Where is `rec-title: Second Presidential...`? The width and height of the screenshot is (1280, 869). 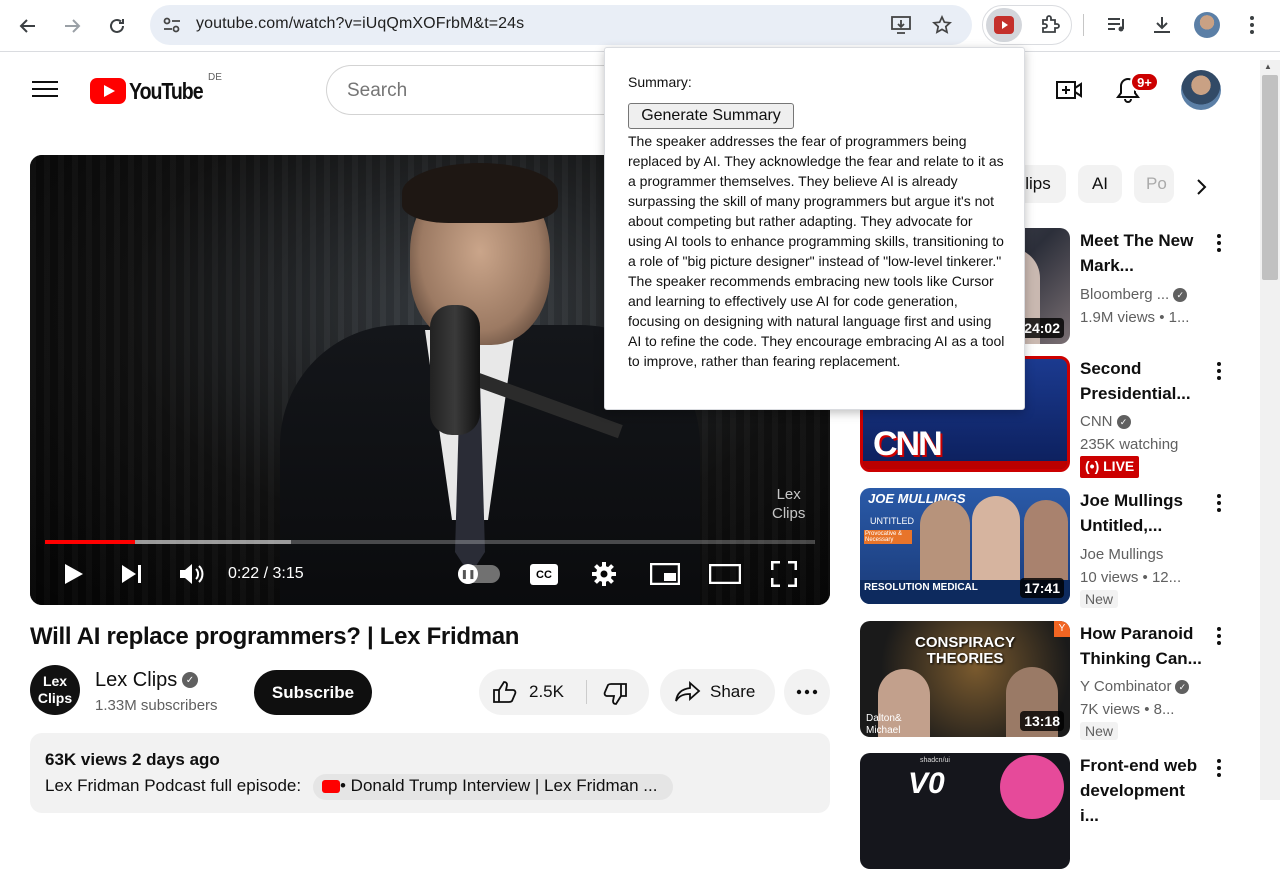 rec-title: Second Presidential... is located at coordinates (1142, 381).